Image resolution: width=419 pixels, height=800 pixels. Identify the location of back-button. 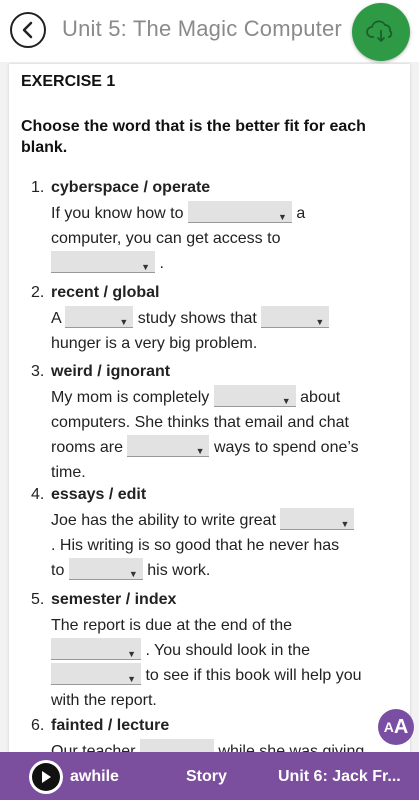
(28, 30).